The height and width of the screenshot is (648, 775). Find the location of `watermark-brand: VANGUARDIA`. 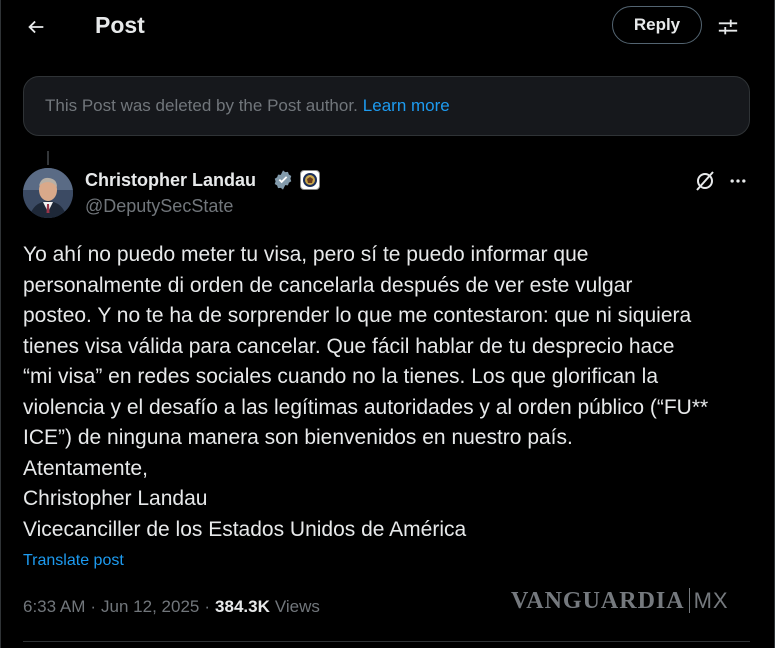

watermark-brand: VANGUARDIA is located at coordinates (598, 601).